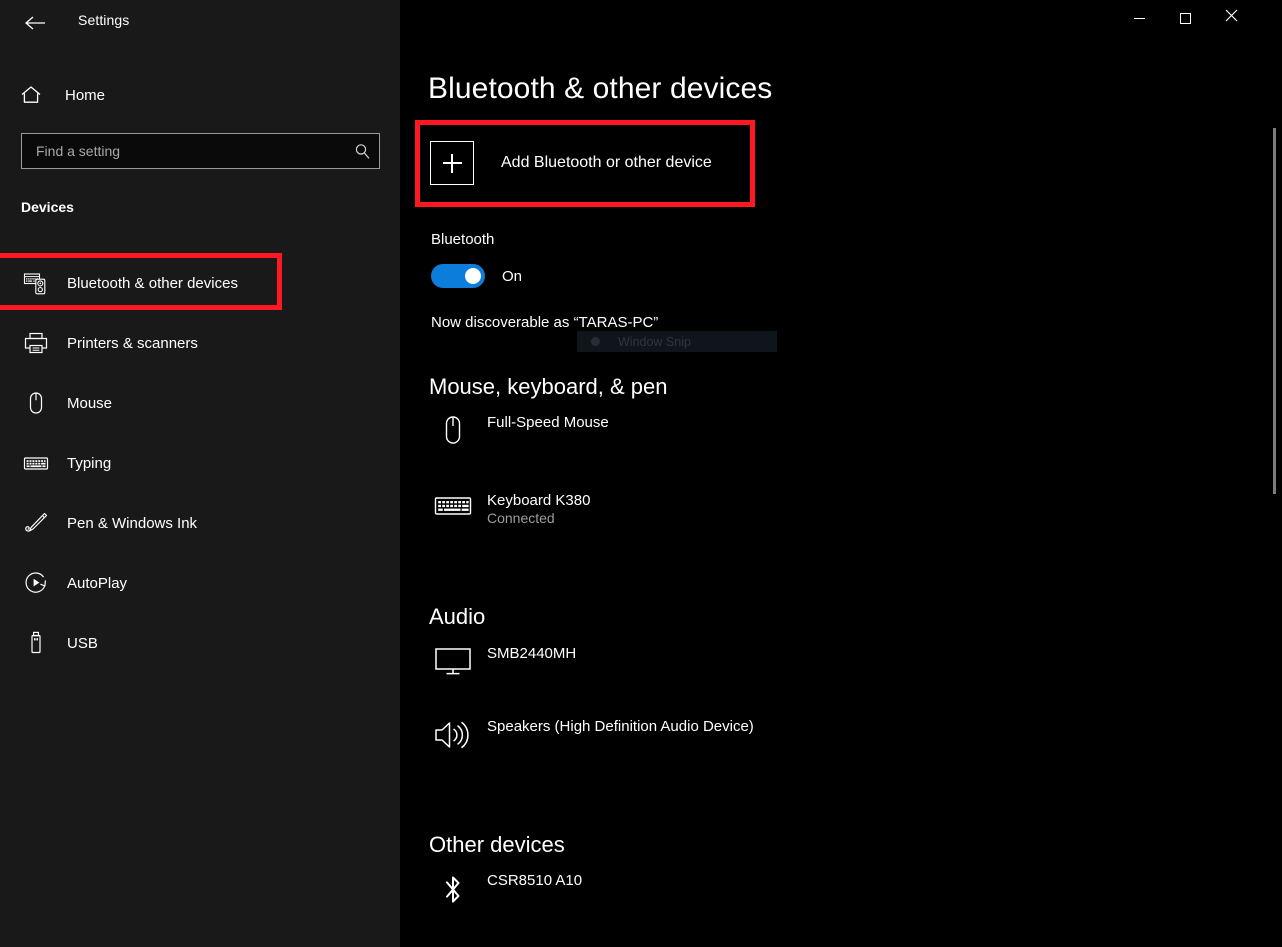  I want to click on back-button, so click(35, 23).